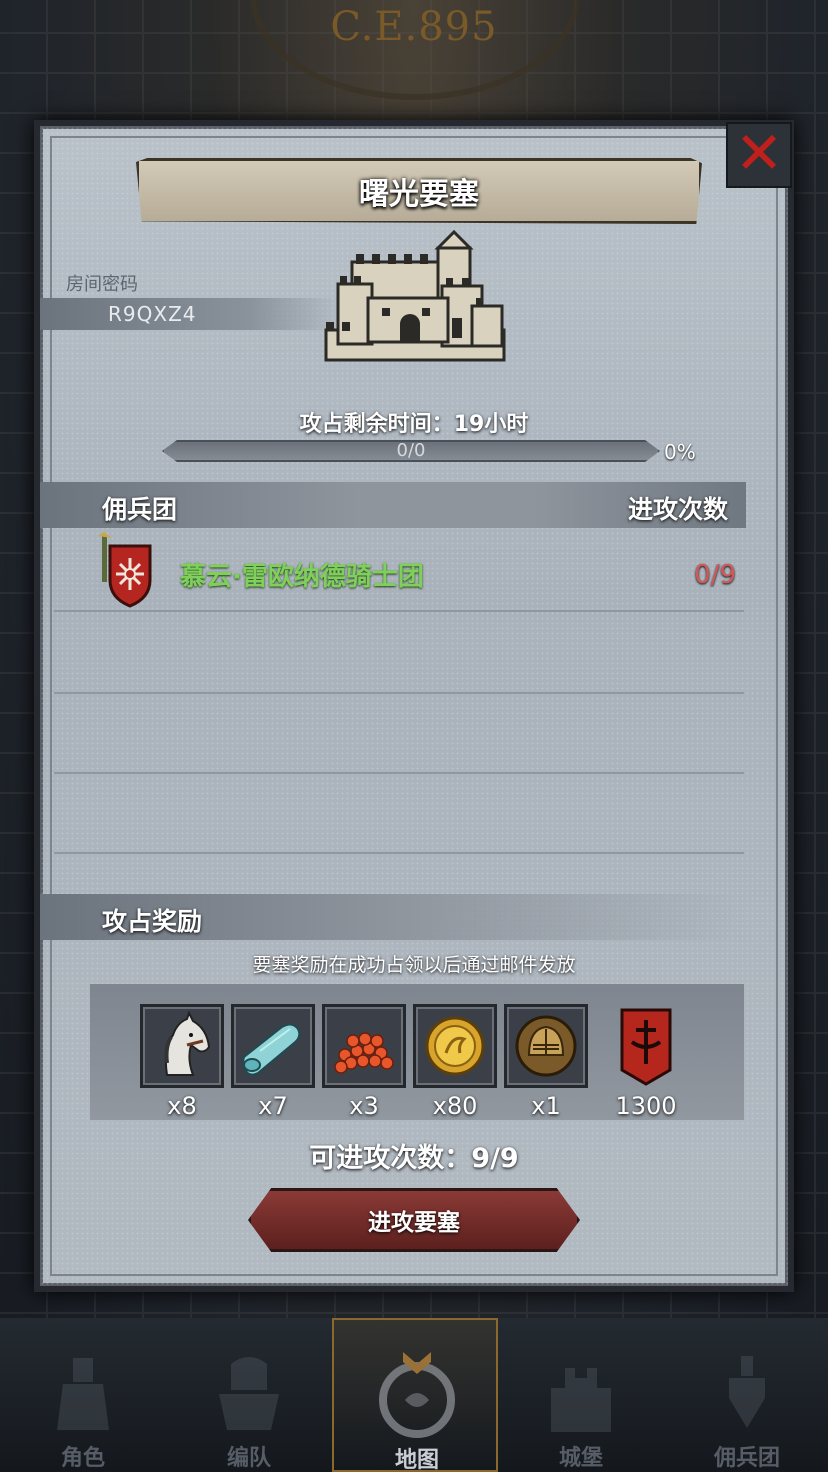 This screenshot has height=1472, width=828. I want to click on castle-nav-icon, so click(581, 1400).